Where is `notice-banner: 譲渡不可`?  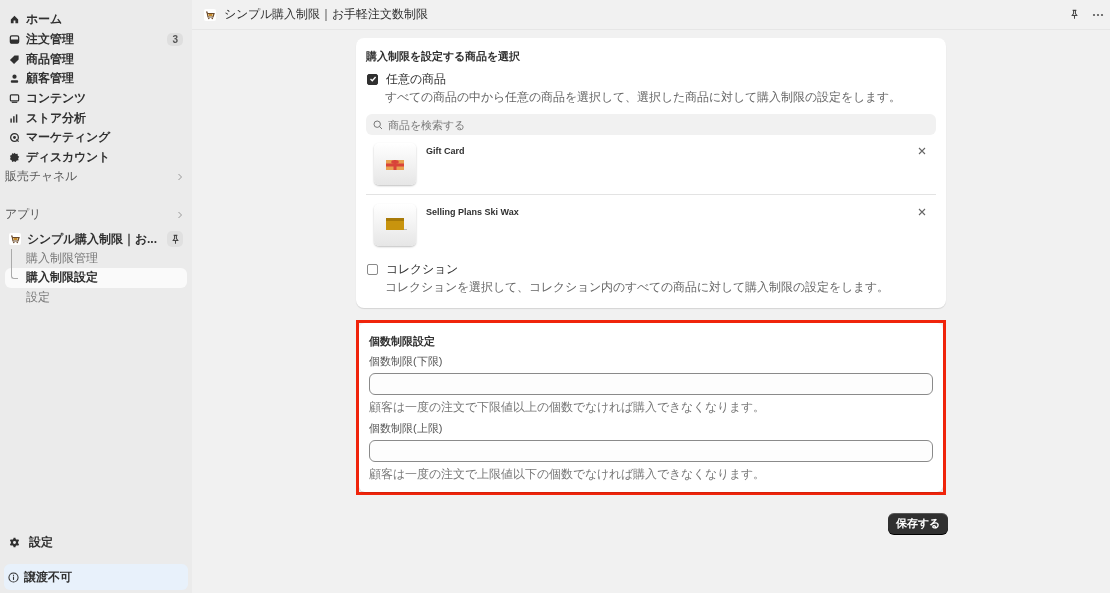
notice-banner: 譲渡不可 is located at coordinates (96, 577).